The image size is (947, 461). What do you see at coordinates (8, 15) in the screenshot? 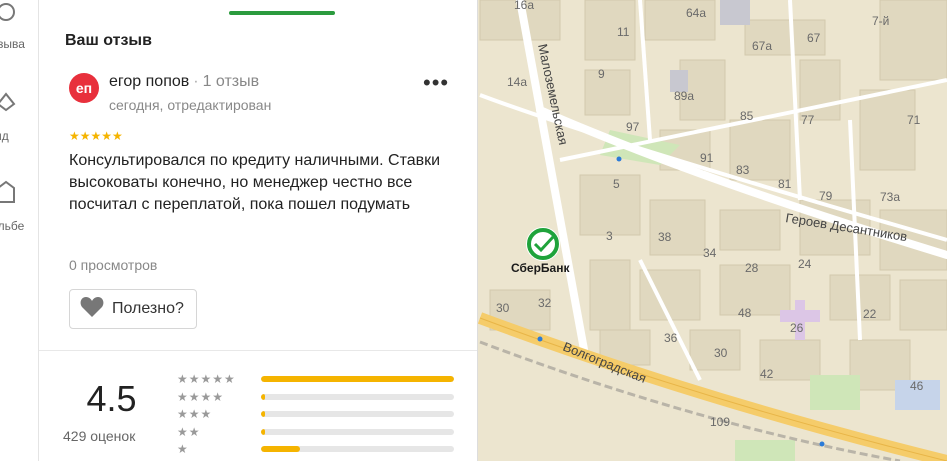
I see `reviews-icon` at bounding box center [8, 15].